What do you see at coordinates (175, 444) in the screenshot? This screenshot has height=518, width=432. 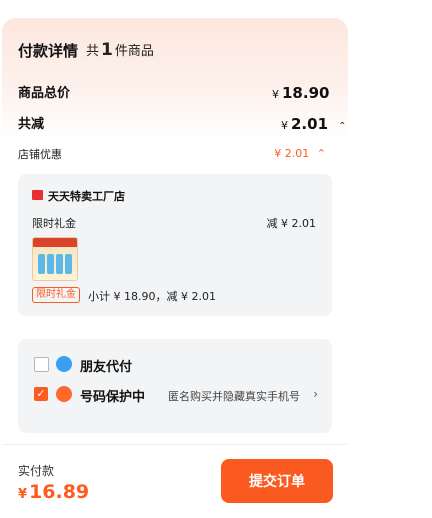 I see `footer-divider` at bounding box center [175, 444].